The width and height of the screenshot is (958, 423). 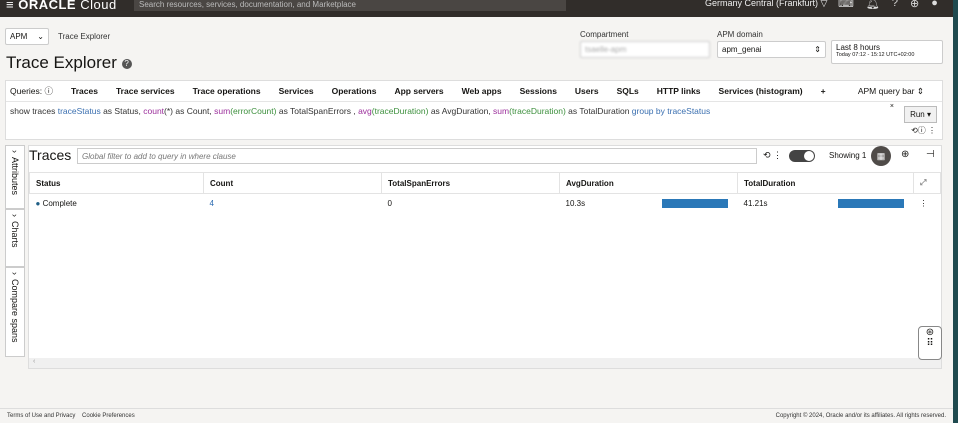 What do you see at coordinates (873, 5) in the screenshot?
I see `bell-icon: 🔔︎` at bounding box center [873, 5].